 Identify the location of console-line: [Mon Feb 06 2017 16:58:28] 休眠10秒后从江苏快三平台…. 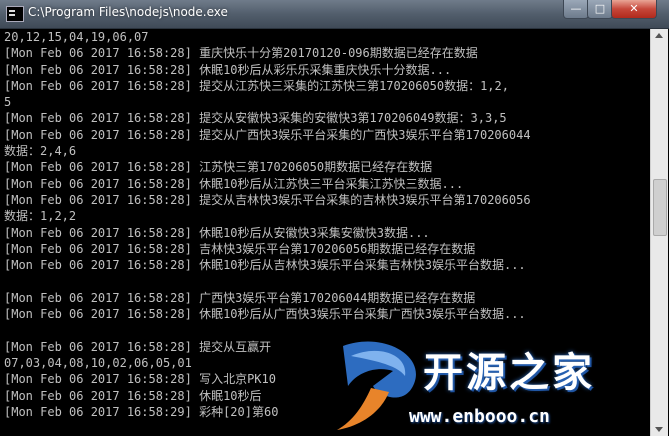
(234, 183).